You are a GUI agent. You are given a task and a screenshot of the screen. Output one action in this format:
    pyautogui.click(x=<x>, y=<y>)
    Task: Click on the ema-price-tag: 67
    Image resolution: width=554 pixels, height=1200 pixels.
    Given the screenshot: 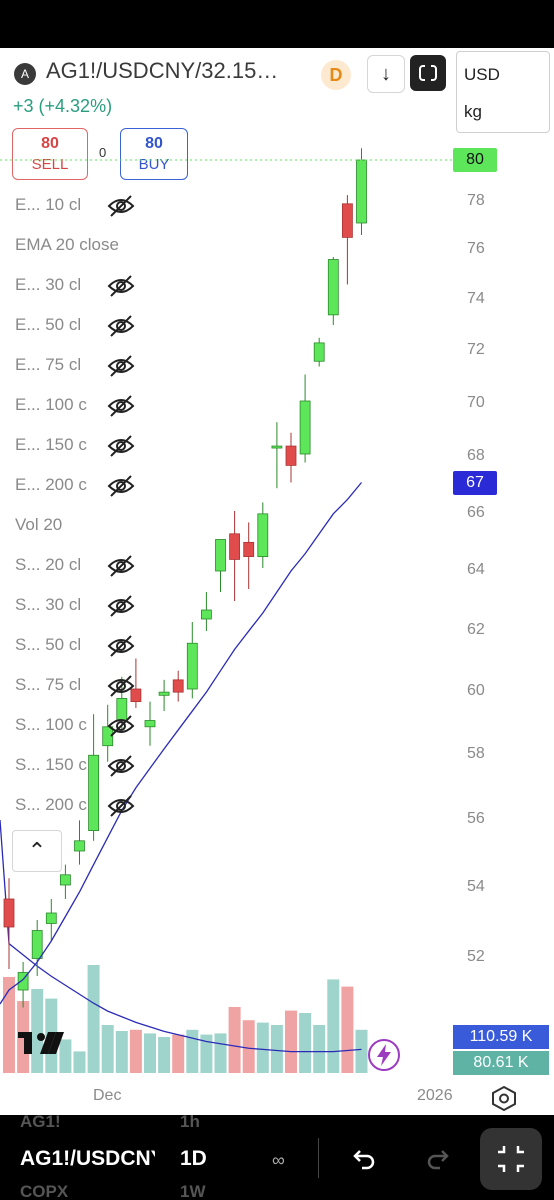 What is the action you would take?
    pyautogui.click(x=475, y=482)
    